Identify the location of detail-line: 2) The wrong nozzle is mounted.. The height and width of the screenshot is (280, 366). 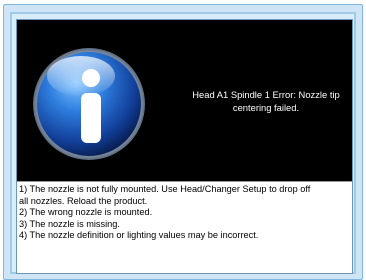
(86, 212).